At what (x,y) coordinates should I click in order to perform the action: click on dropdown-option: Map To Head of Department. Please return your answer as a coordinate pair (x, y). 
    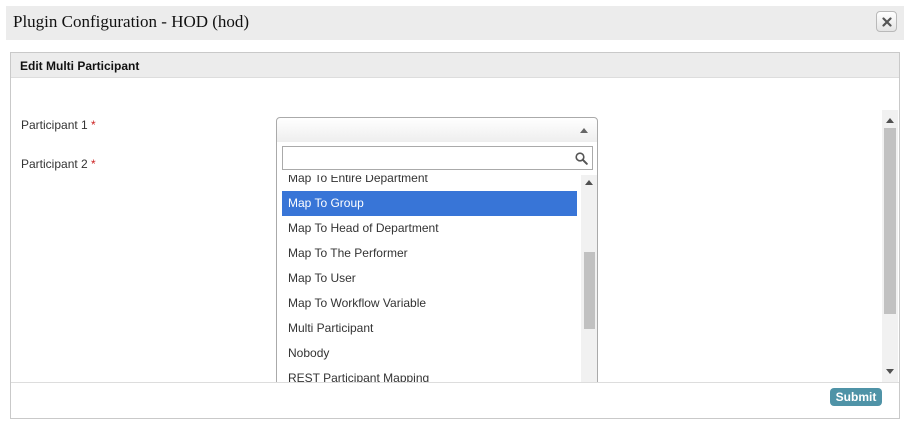
    Looking at the image, I should click on (429, 228).